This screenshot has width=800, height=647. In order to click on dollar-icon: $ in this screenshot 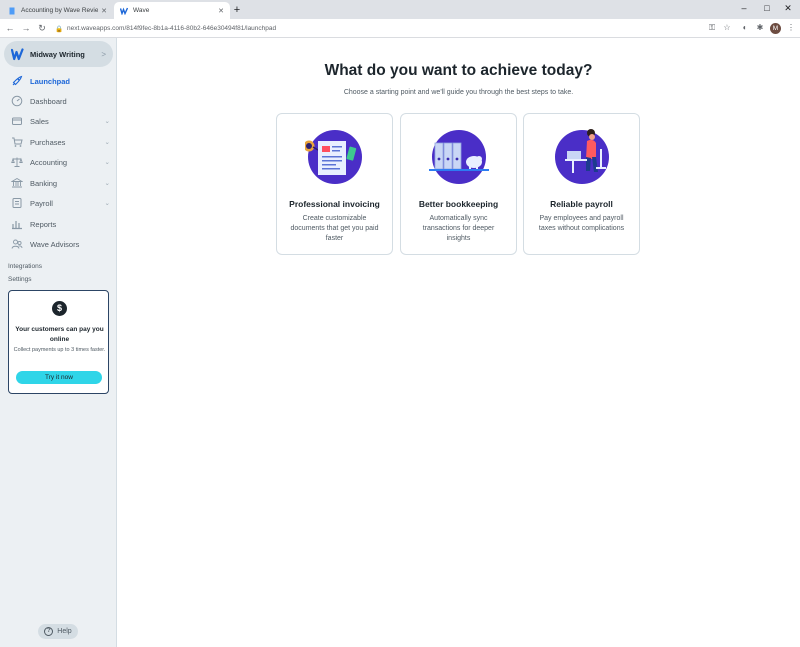, I will do `click(59, 308)`.